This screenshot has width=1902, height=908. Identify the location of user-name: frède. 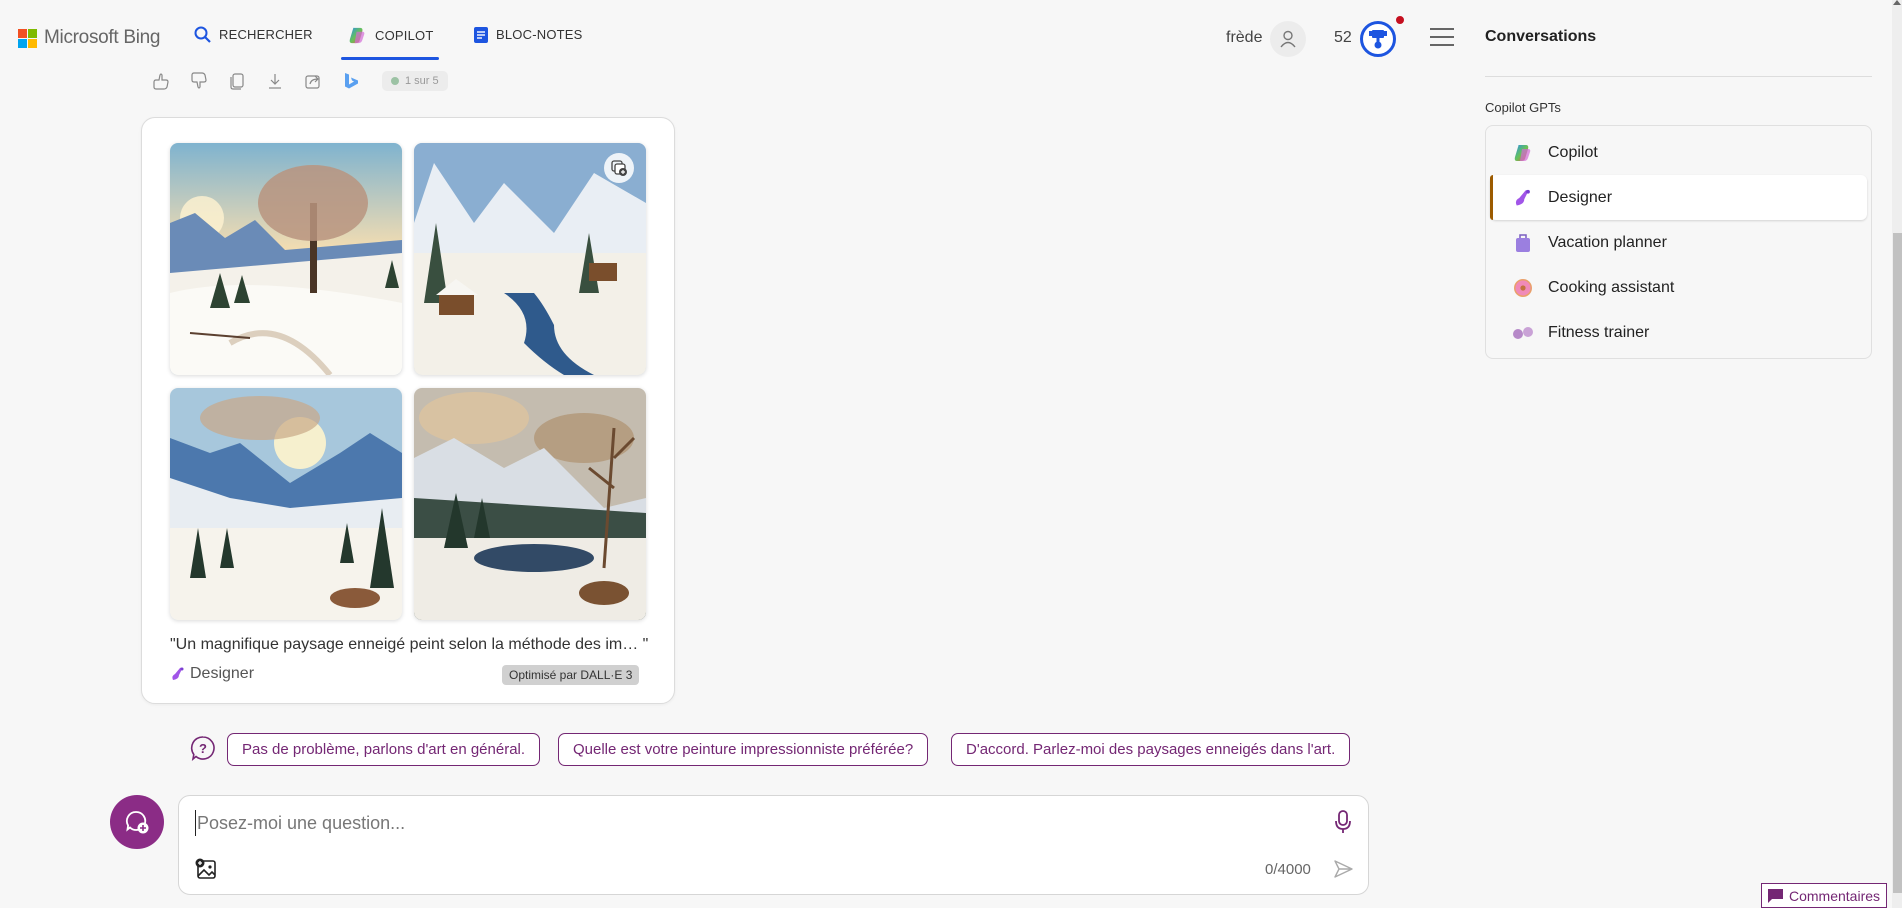
(1244, 38).